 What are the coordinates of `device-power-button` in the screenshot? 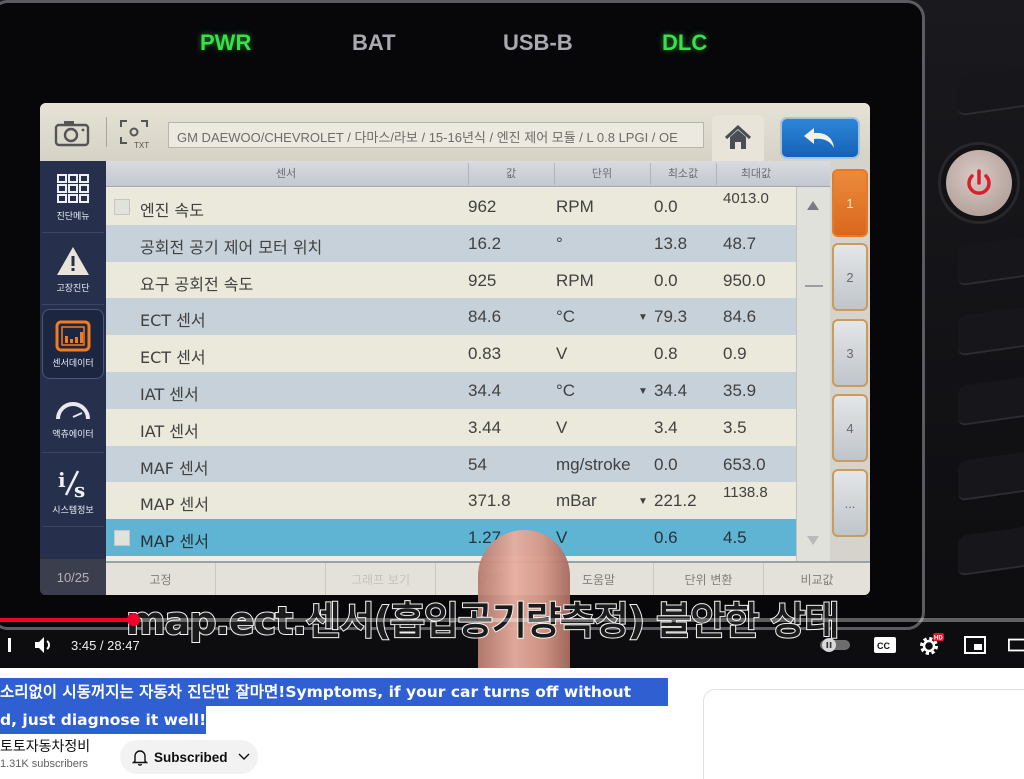 It's located at (979, 183).